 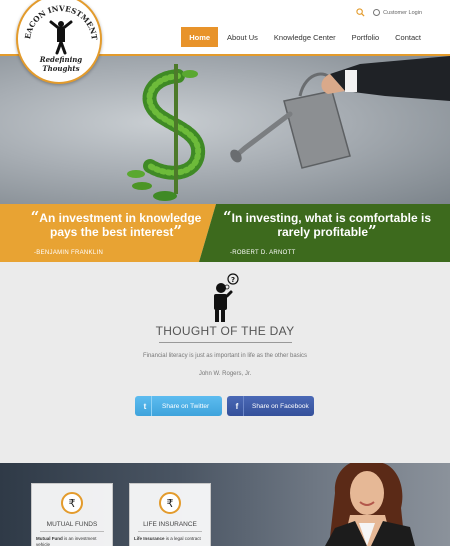 I want to click on title-divider, so click(x=225, y=342).